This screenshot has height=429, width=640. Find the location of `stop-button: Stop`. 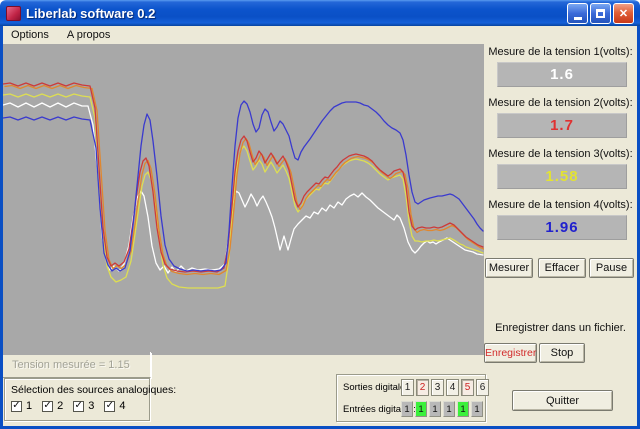

stop-button: Stop is located at coordinates (562, 353).